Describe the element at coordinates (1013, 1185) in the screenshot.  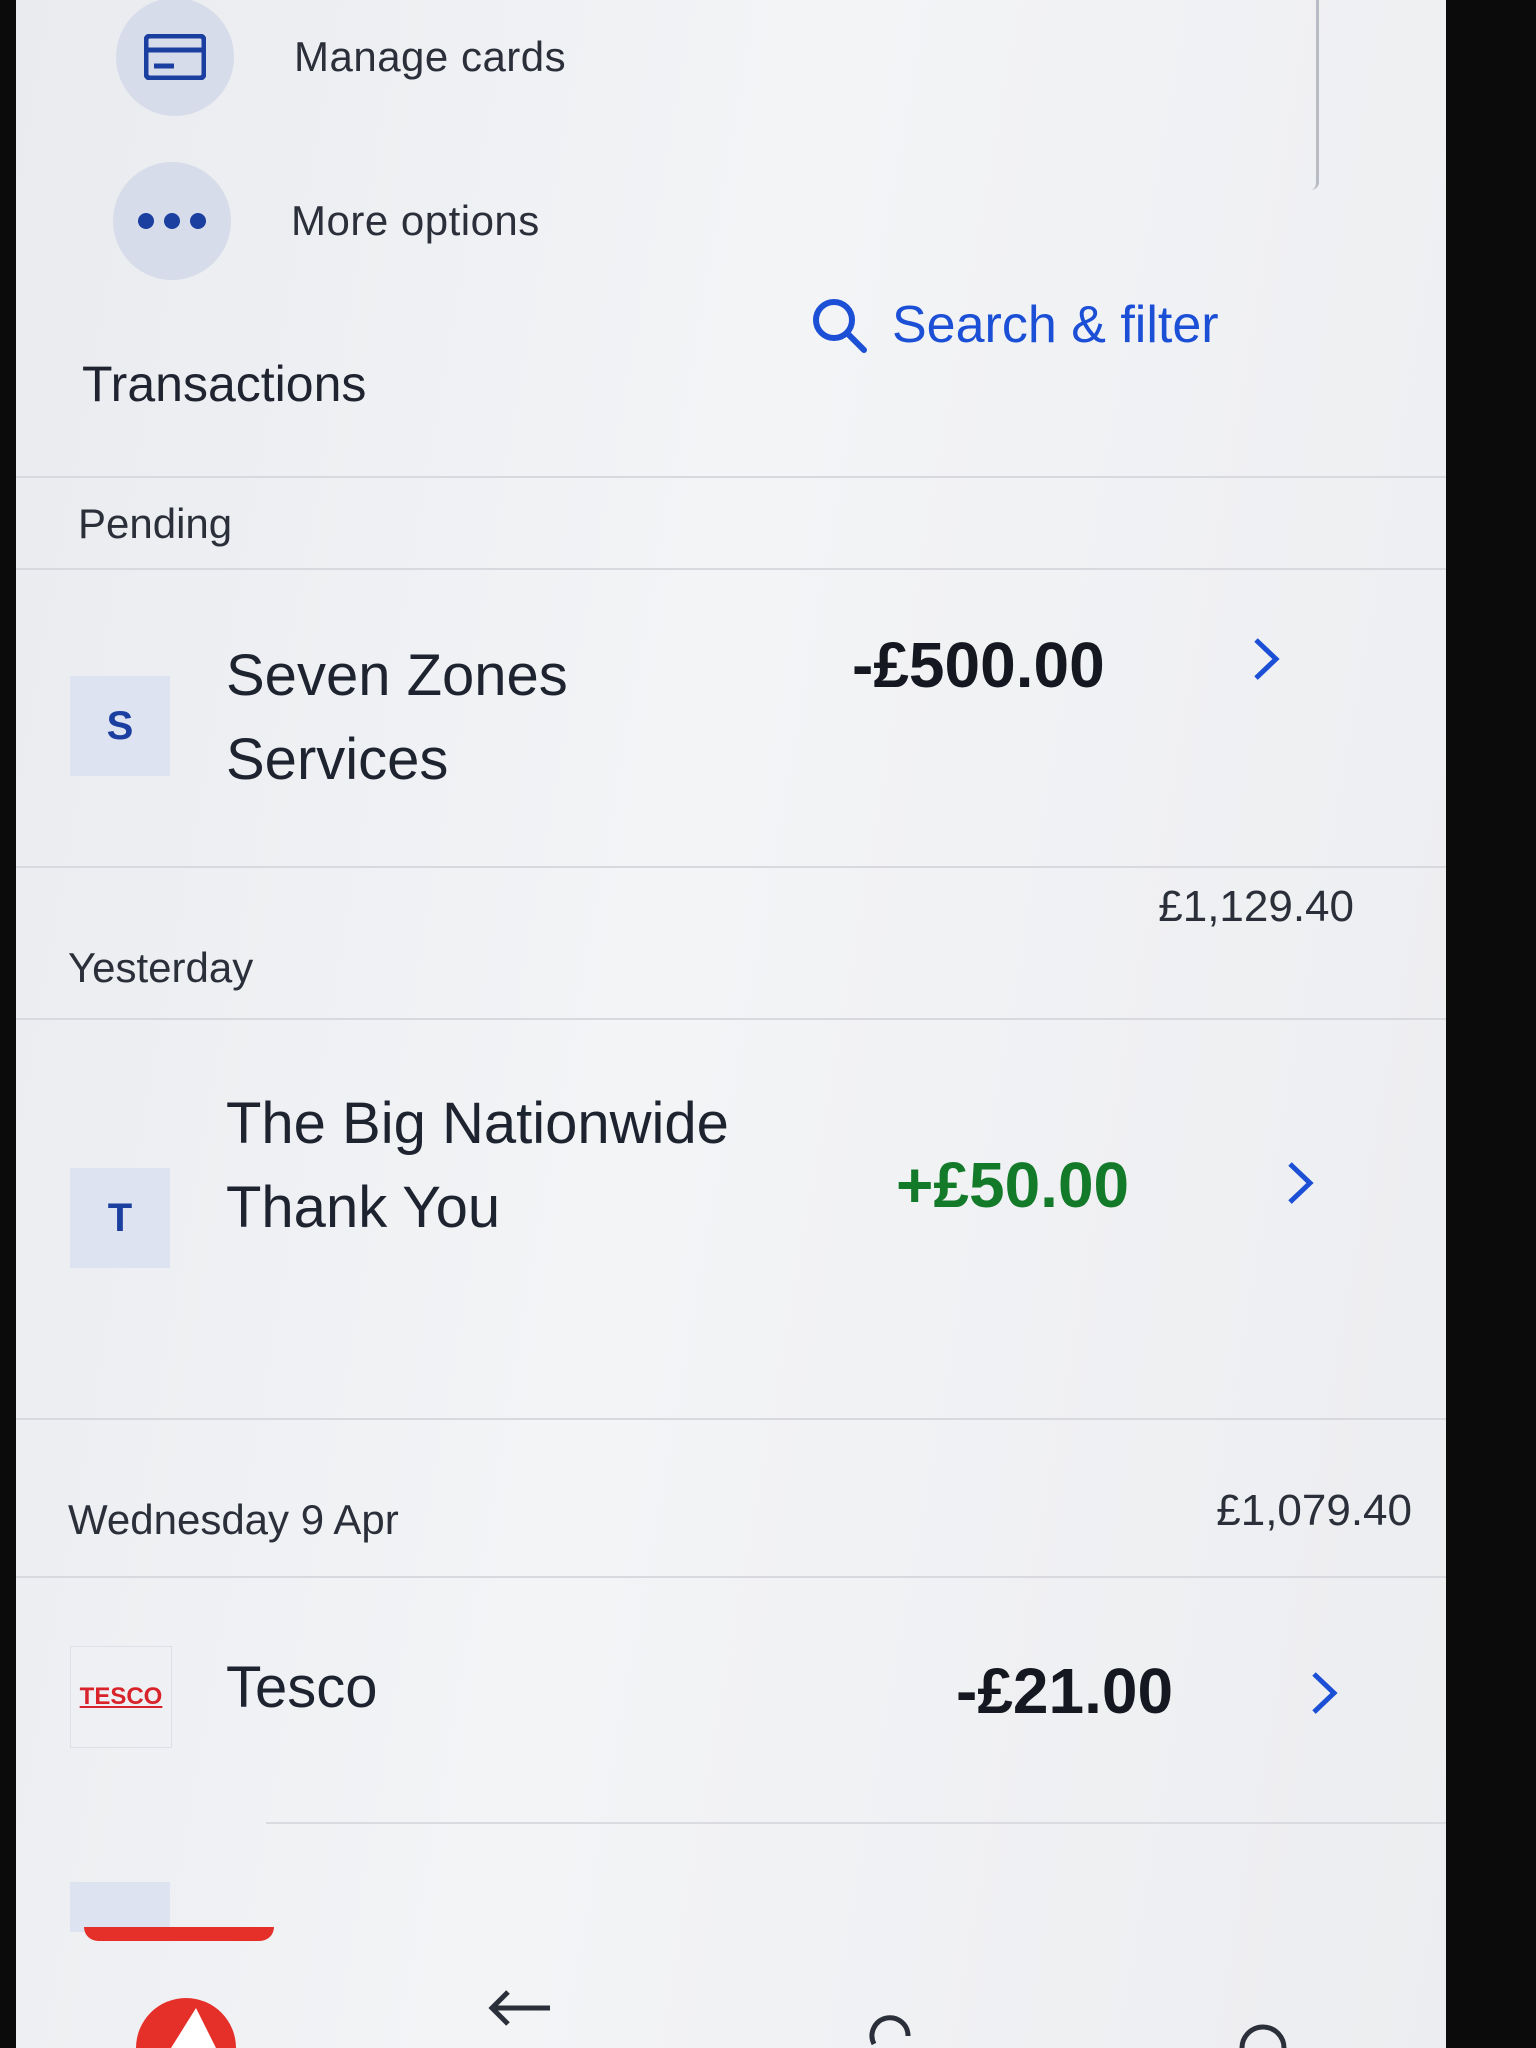
I see `transaction-amount: +£50.00` at that location.